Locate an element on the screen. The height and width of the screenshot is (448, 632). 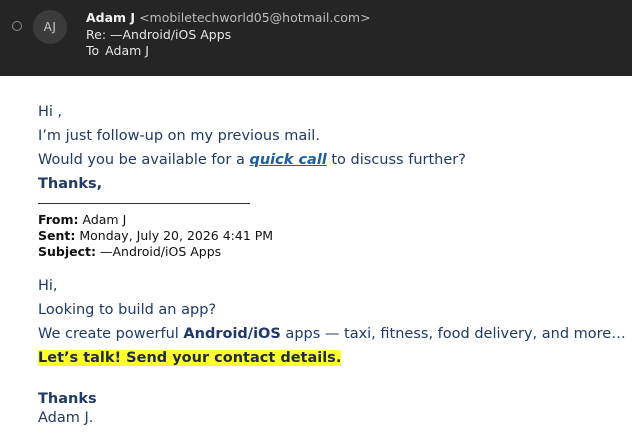
sender-email: <mobiletechworld05@hotmail.com> is located at coordinates (255, 17).